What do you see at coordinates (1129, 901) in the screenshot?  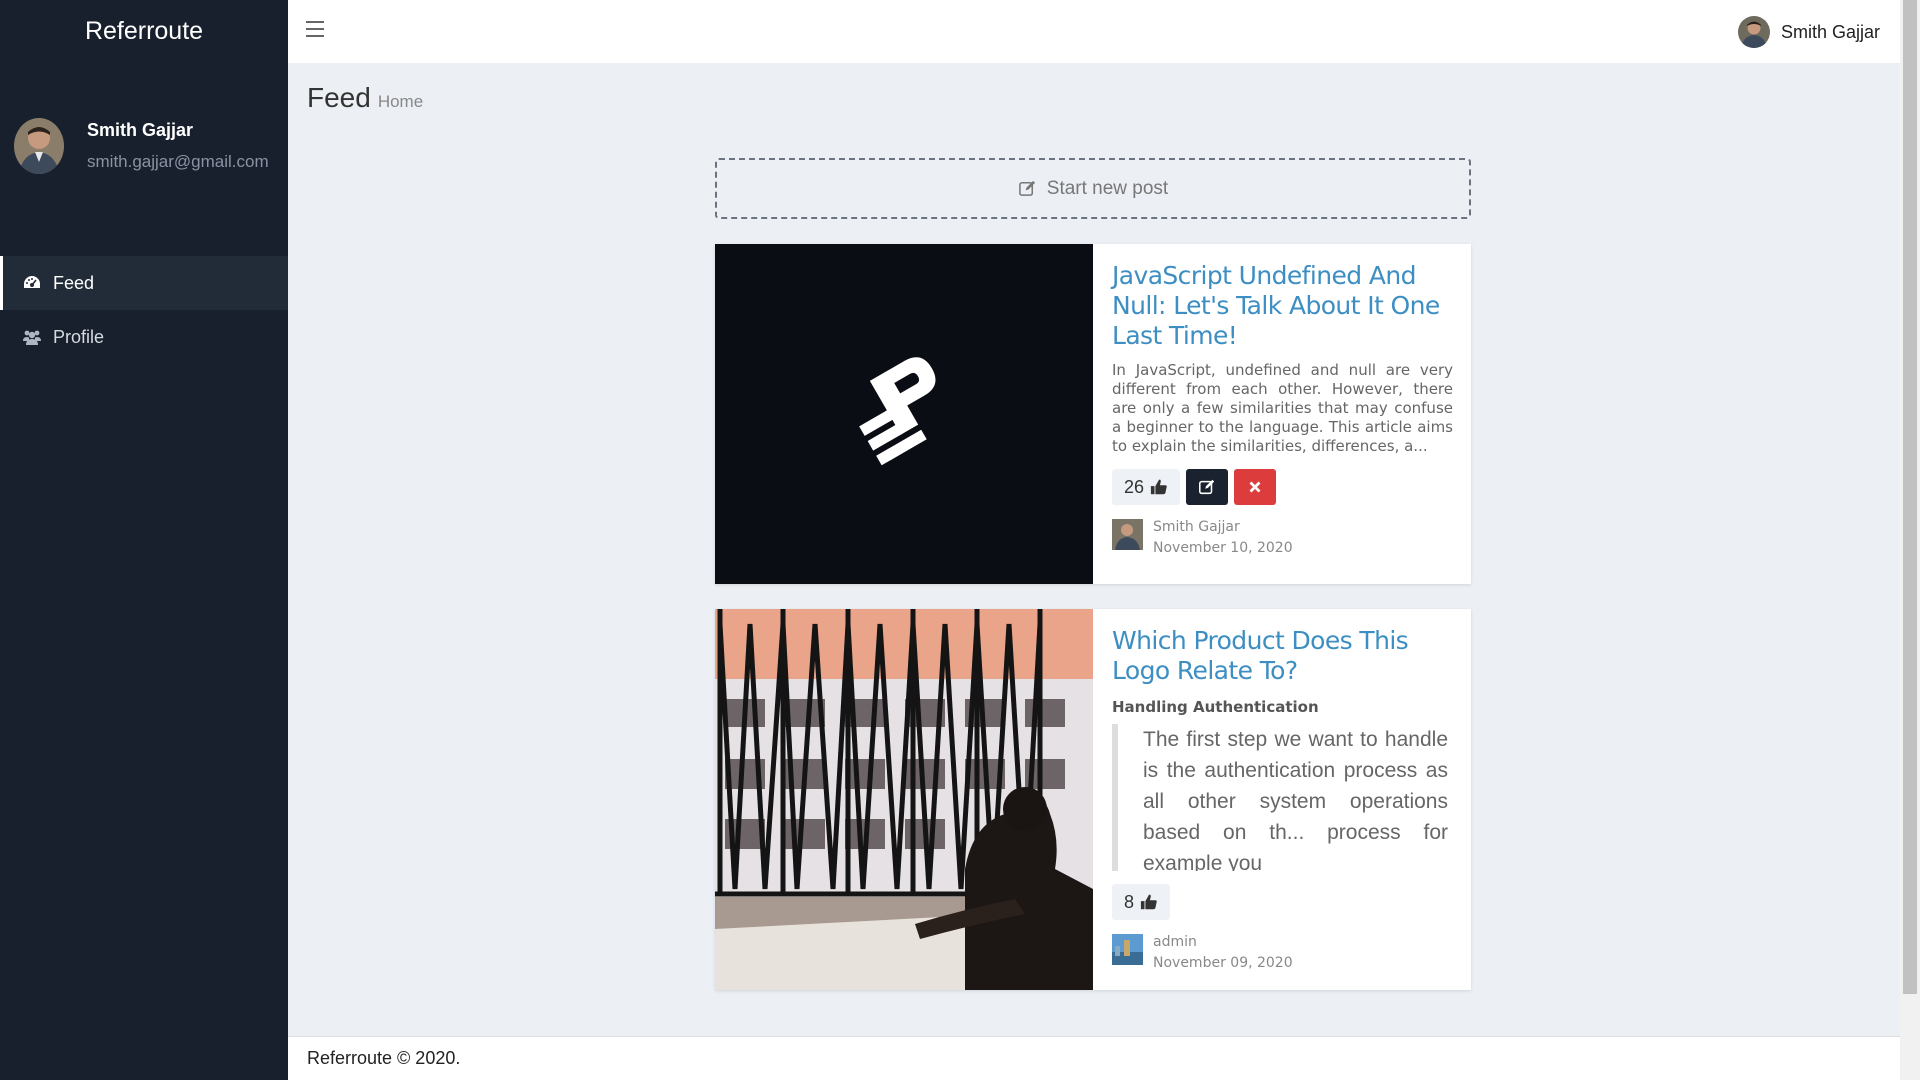 I see `like-count: 8` at bounding box center [1129, 901].